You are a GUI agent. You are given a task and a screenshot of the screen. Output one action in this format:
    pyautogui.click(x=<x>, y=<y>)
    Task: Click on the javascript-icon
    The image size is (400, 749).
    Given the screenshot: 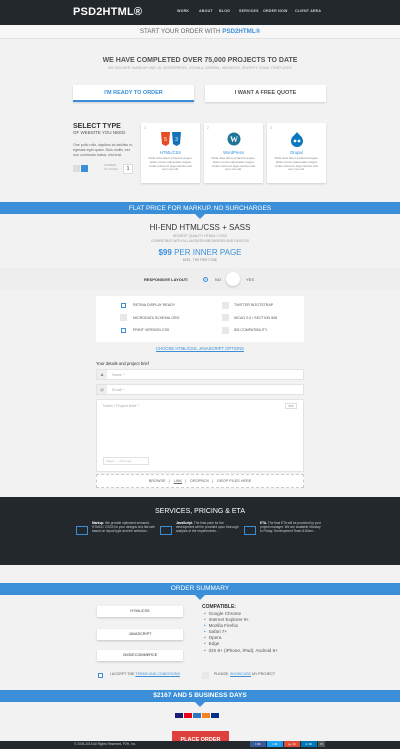 What is the action you would take?
    pyautogui.click(x=166, y=530)
    